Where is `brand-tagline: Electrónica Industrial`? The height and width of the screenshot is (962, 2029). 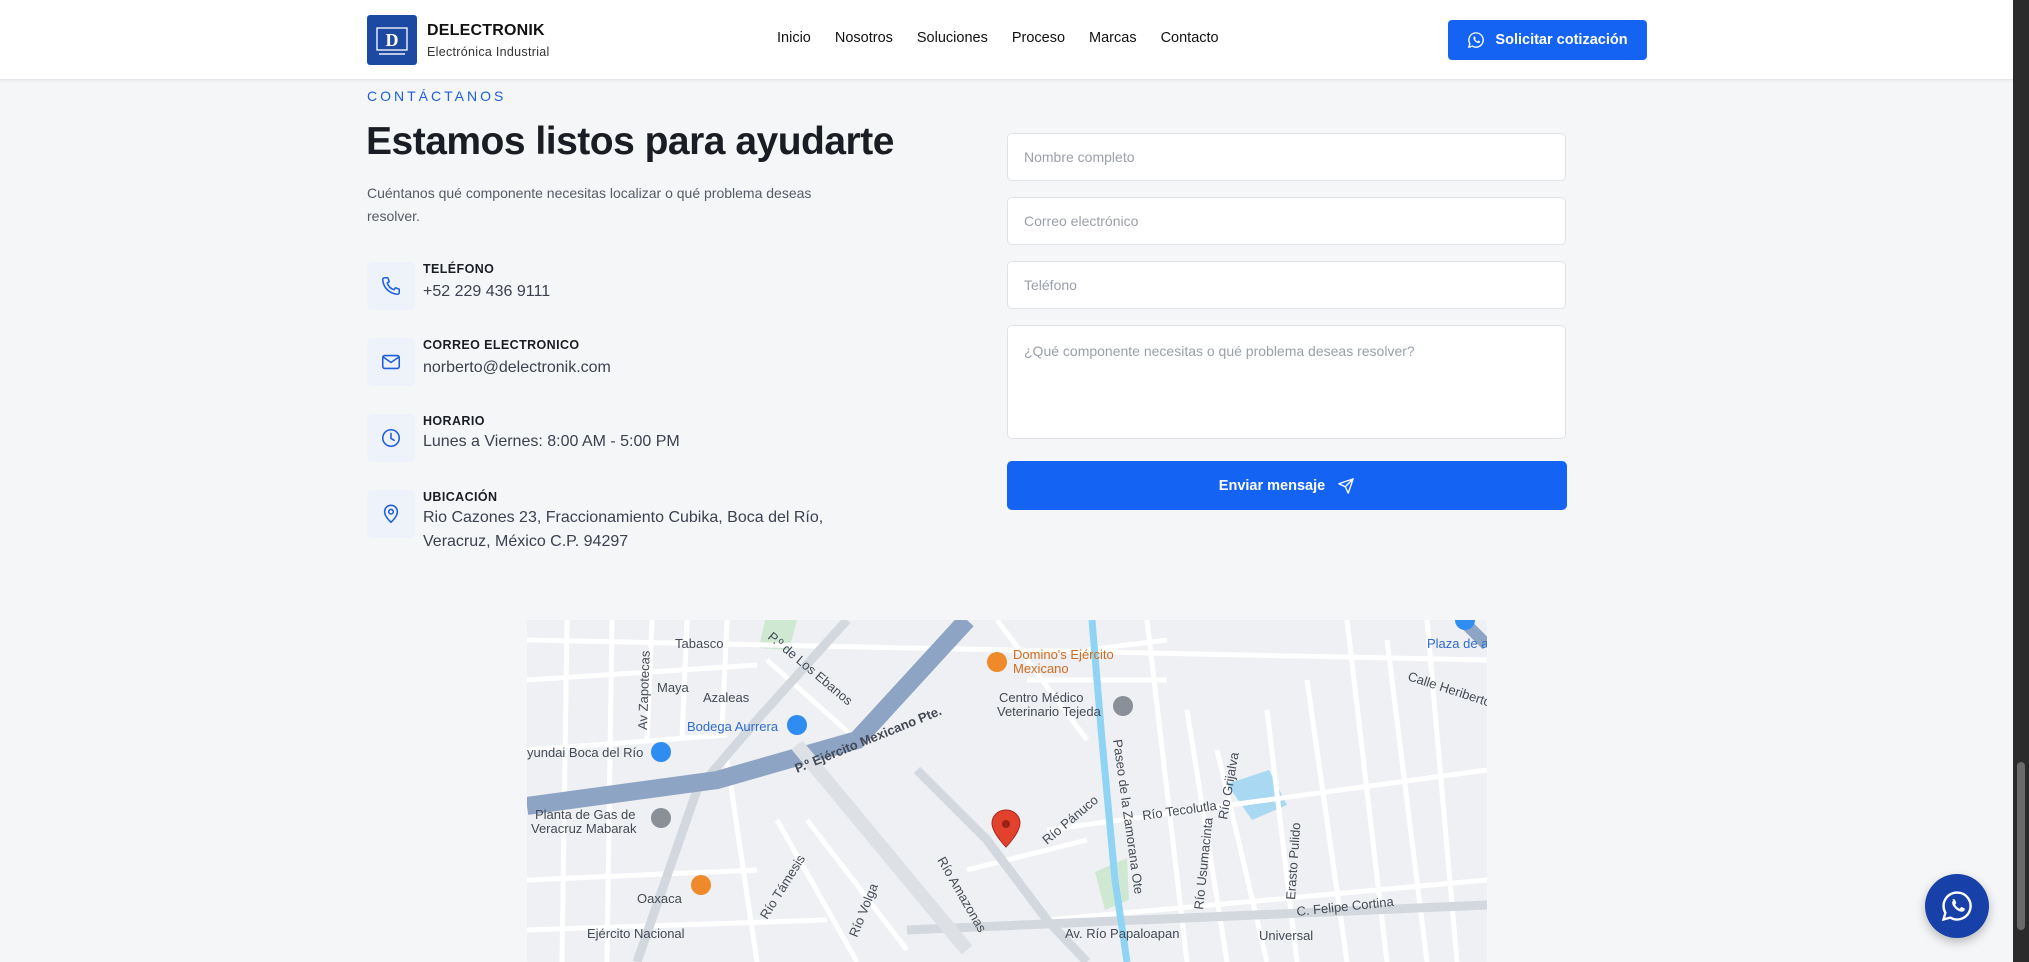 brand-tagline: Electrónica Industrial is located at coordinates (488, 52).